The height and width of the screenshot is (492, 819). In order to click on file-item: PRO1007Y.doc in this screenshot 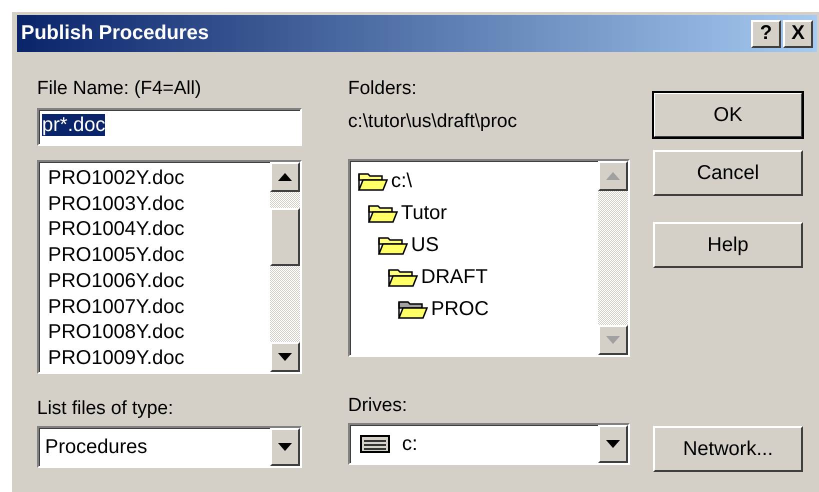, I will do `click(159, 307)`.